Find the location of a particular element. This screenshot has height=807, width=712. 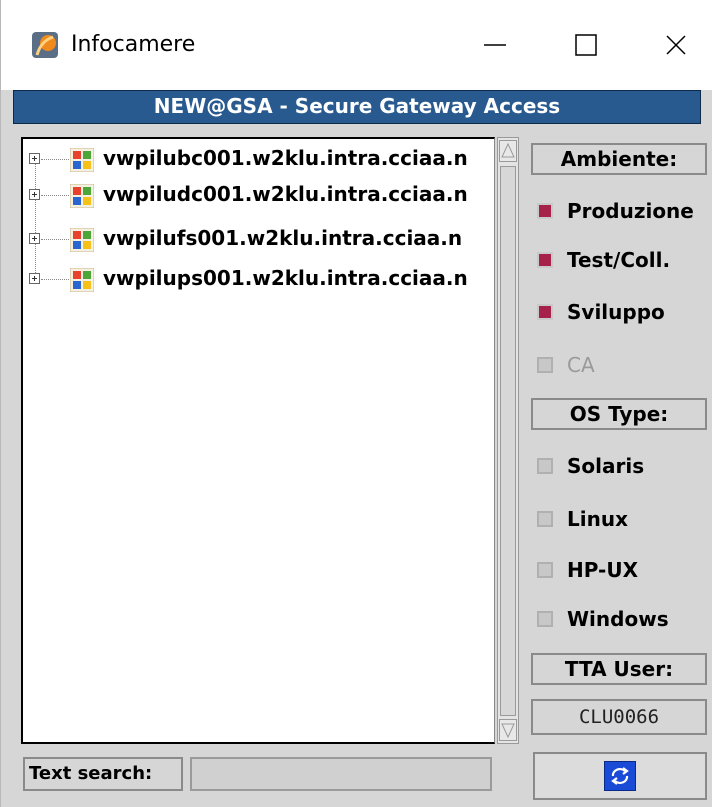

checkbox-test-coll: Test/Coll. is located at coordinates (622, 260).